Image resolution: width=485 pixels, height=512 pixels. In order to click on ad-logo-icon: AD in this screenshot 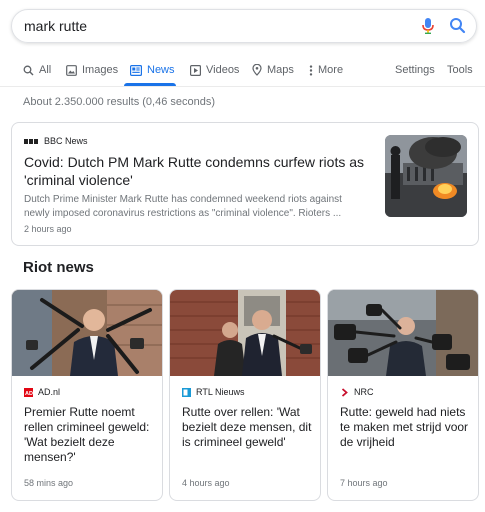, I will do `click(28, 392)`.